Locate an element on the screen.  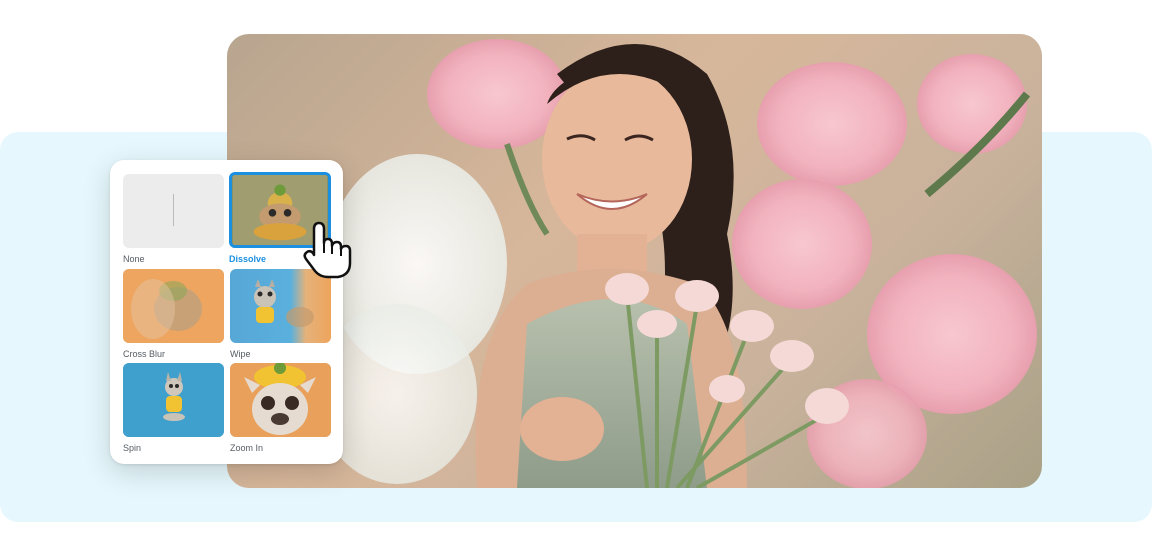
none-divider-icon is located at coordinates (173, 210).